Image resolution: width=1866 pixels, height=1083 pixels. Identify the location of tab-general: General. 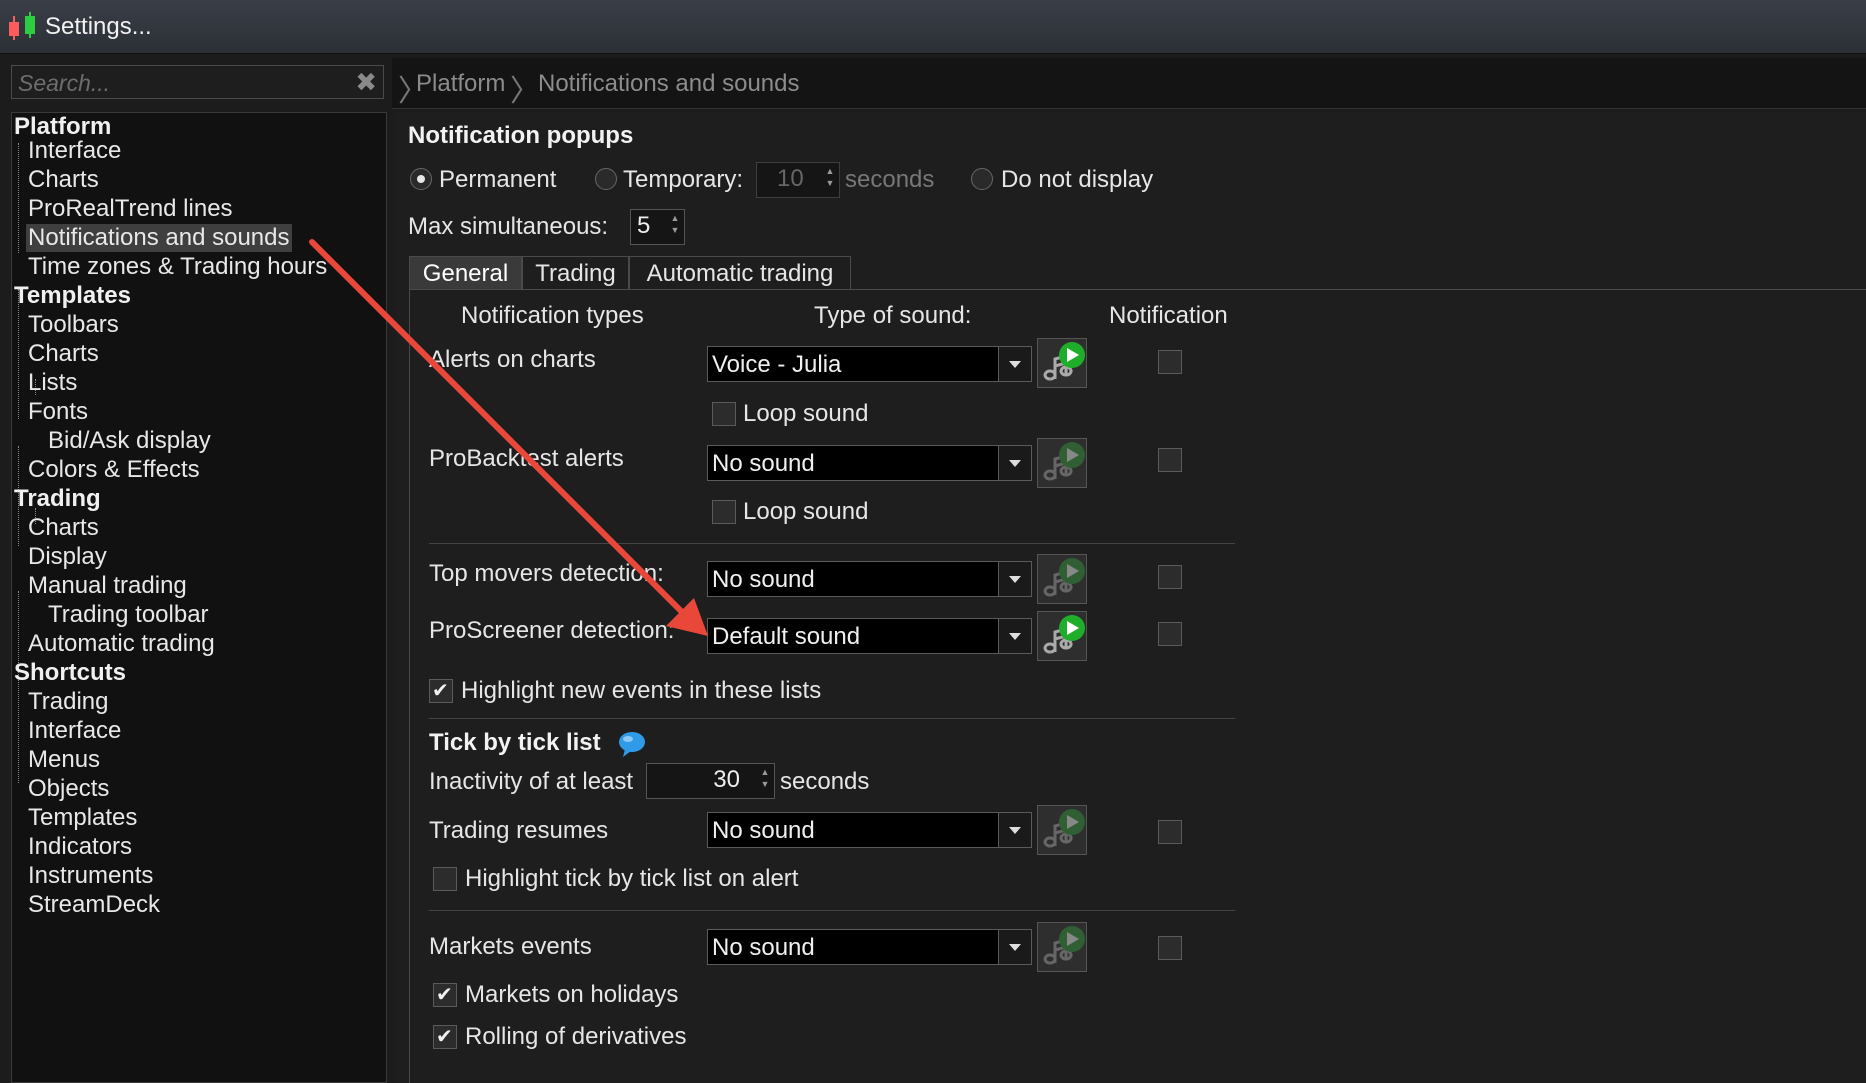
(465, 273).